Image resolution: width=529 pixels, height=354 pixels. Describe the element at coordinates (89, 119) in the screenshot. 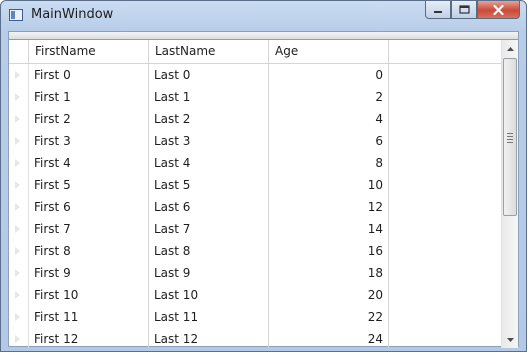

I see `cell-firstname: First 2` at that location.